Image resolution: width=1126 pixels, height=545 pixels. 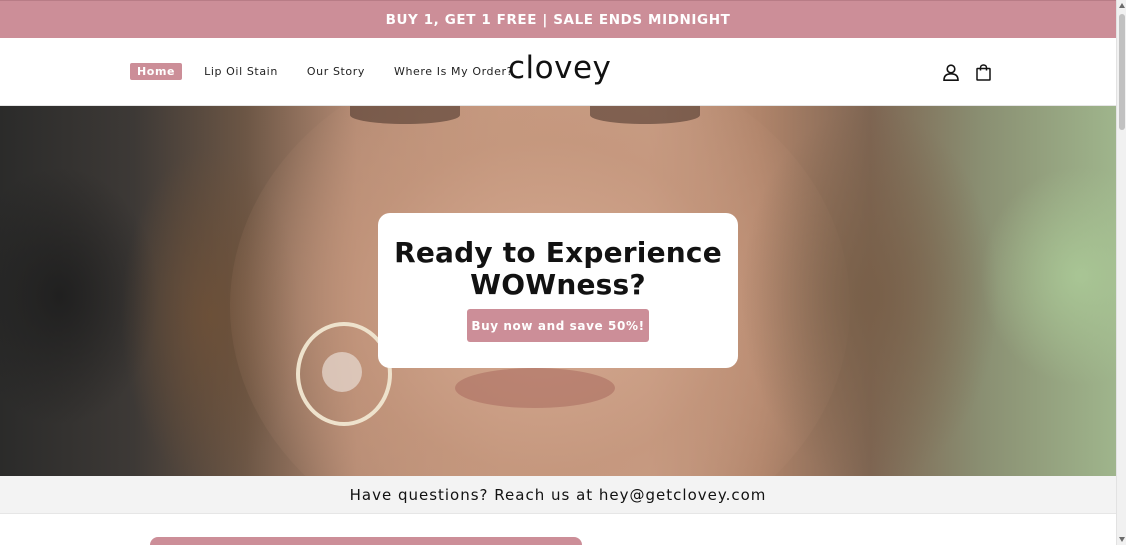 What do you see at coordinates (558, 284) in the screenshot?
I see `hero-title-line-2: WOWness?` at bounding box center [558, 284].